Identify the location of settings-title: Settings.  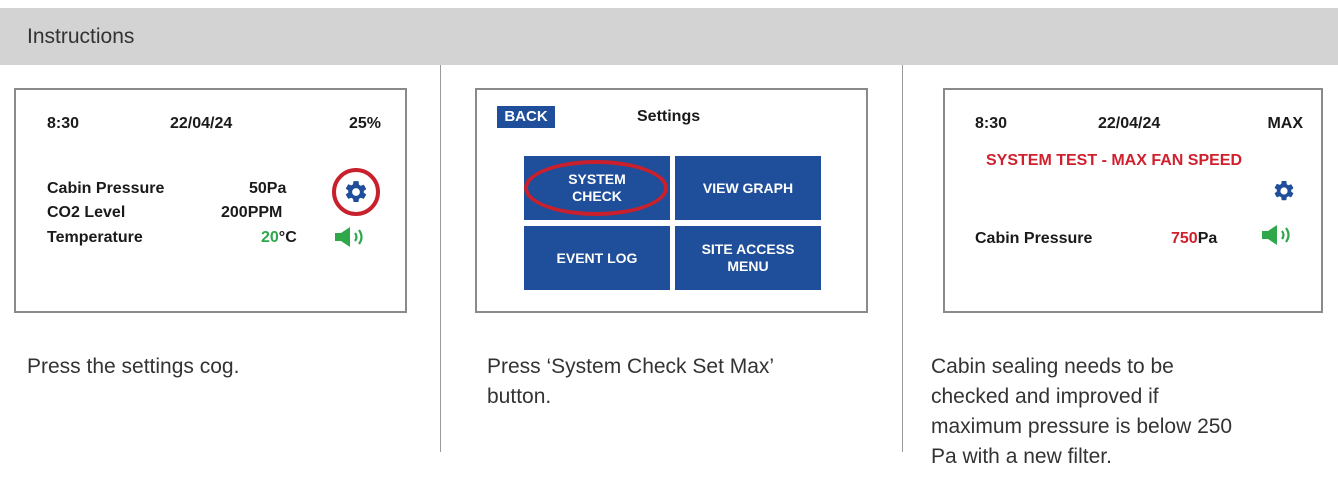
(669, 116).